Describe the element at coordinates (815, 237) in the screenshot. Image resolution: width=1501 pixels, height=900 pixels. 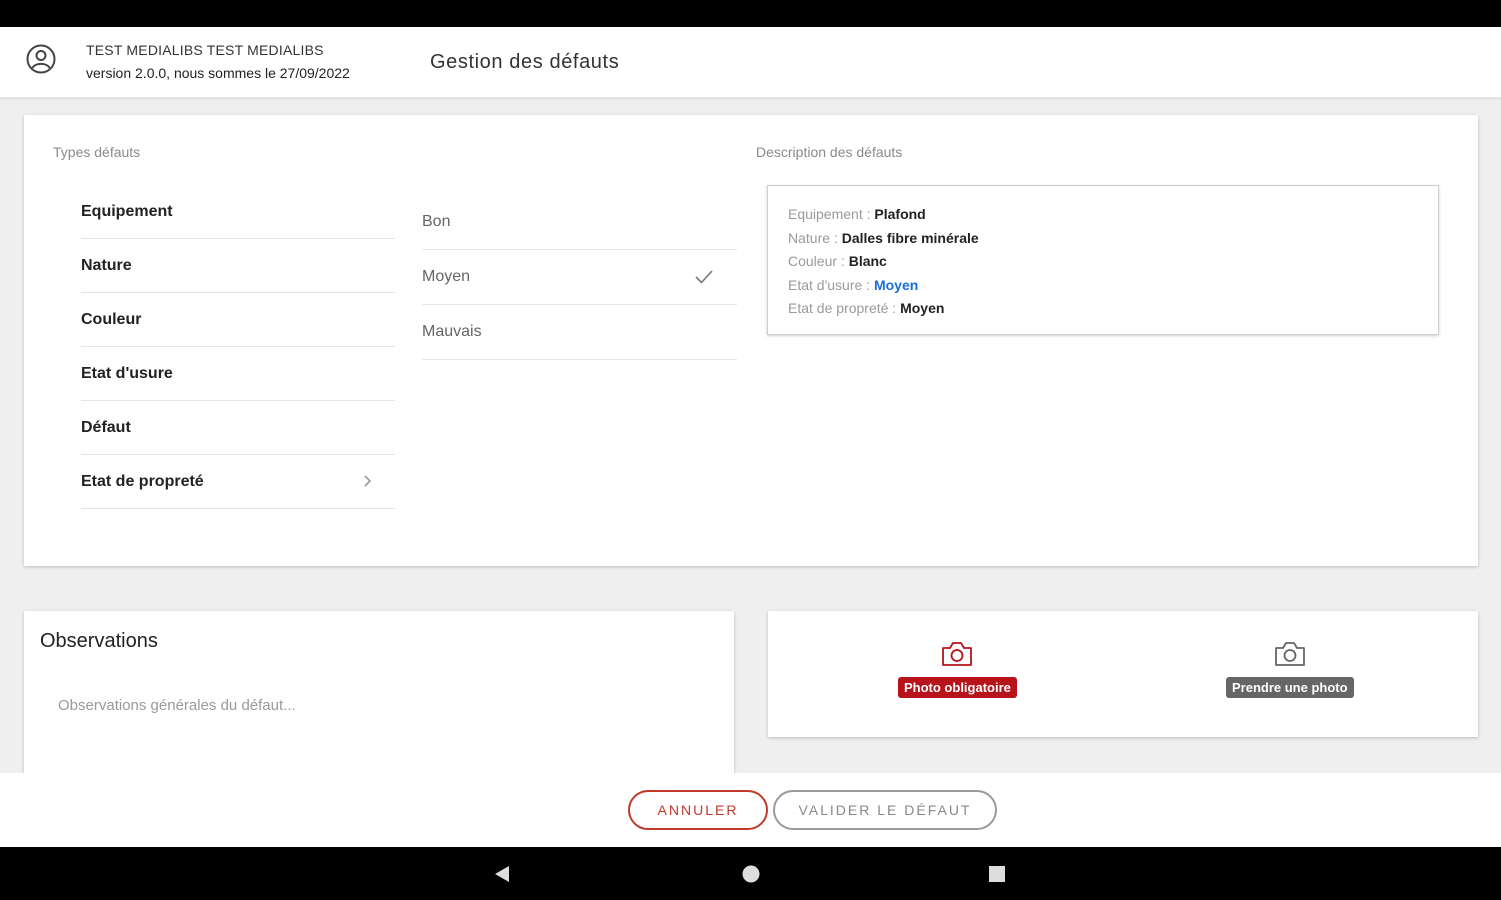
I see `description-key: Nature :` at that location.